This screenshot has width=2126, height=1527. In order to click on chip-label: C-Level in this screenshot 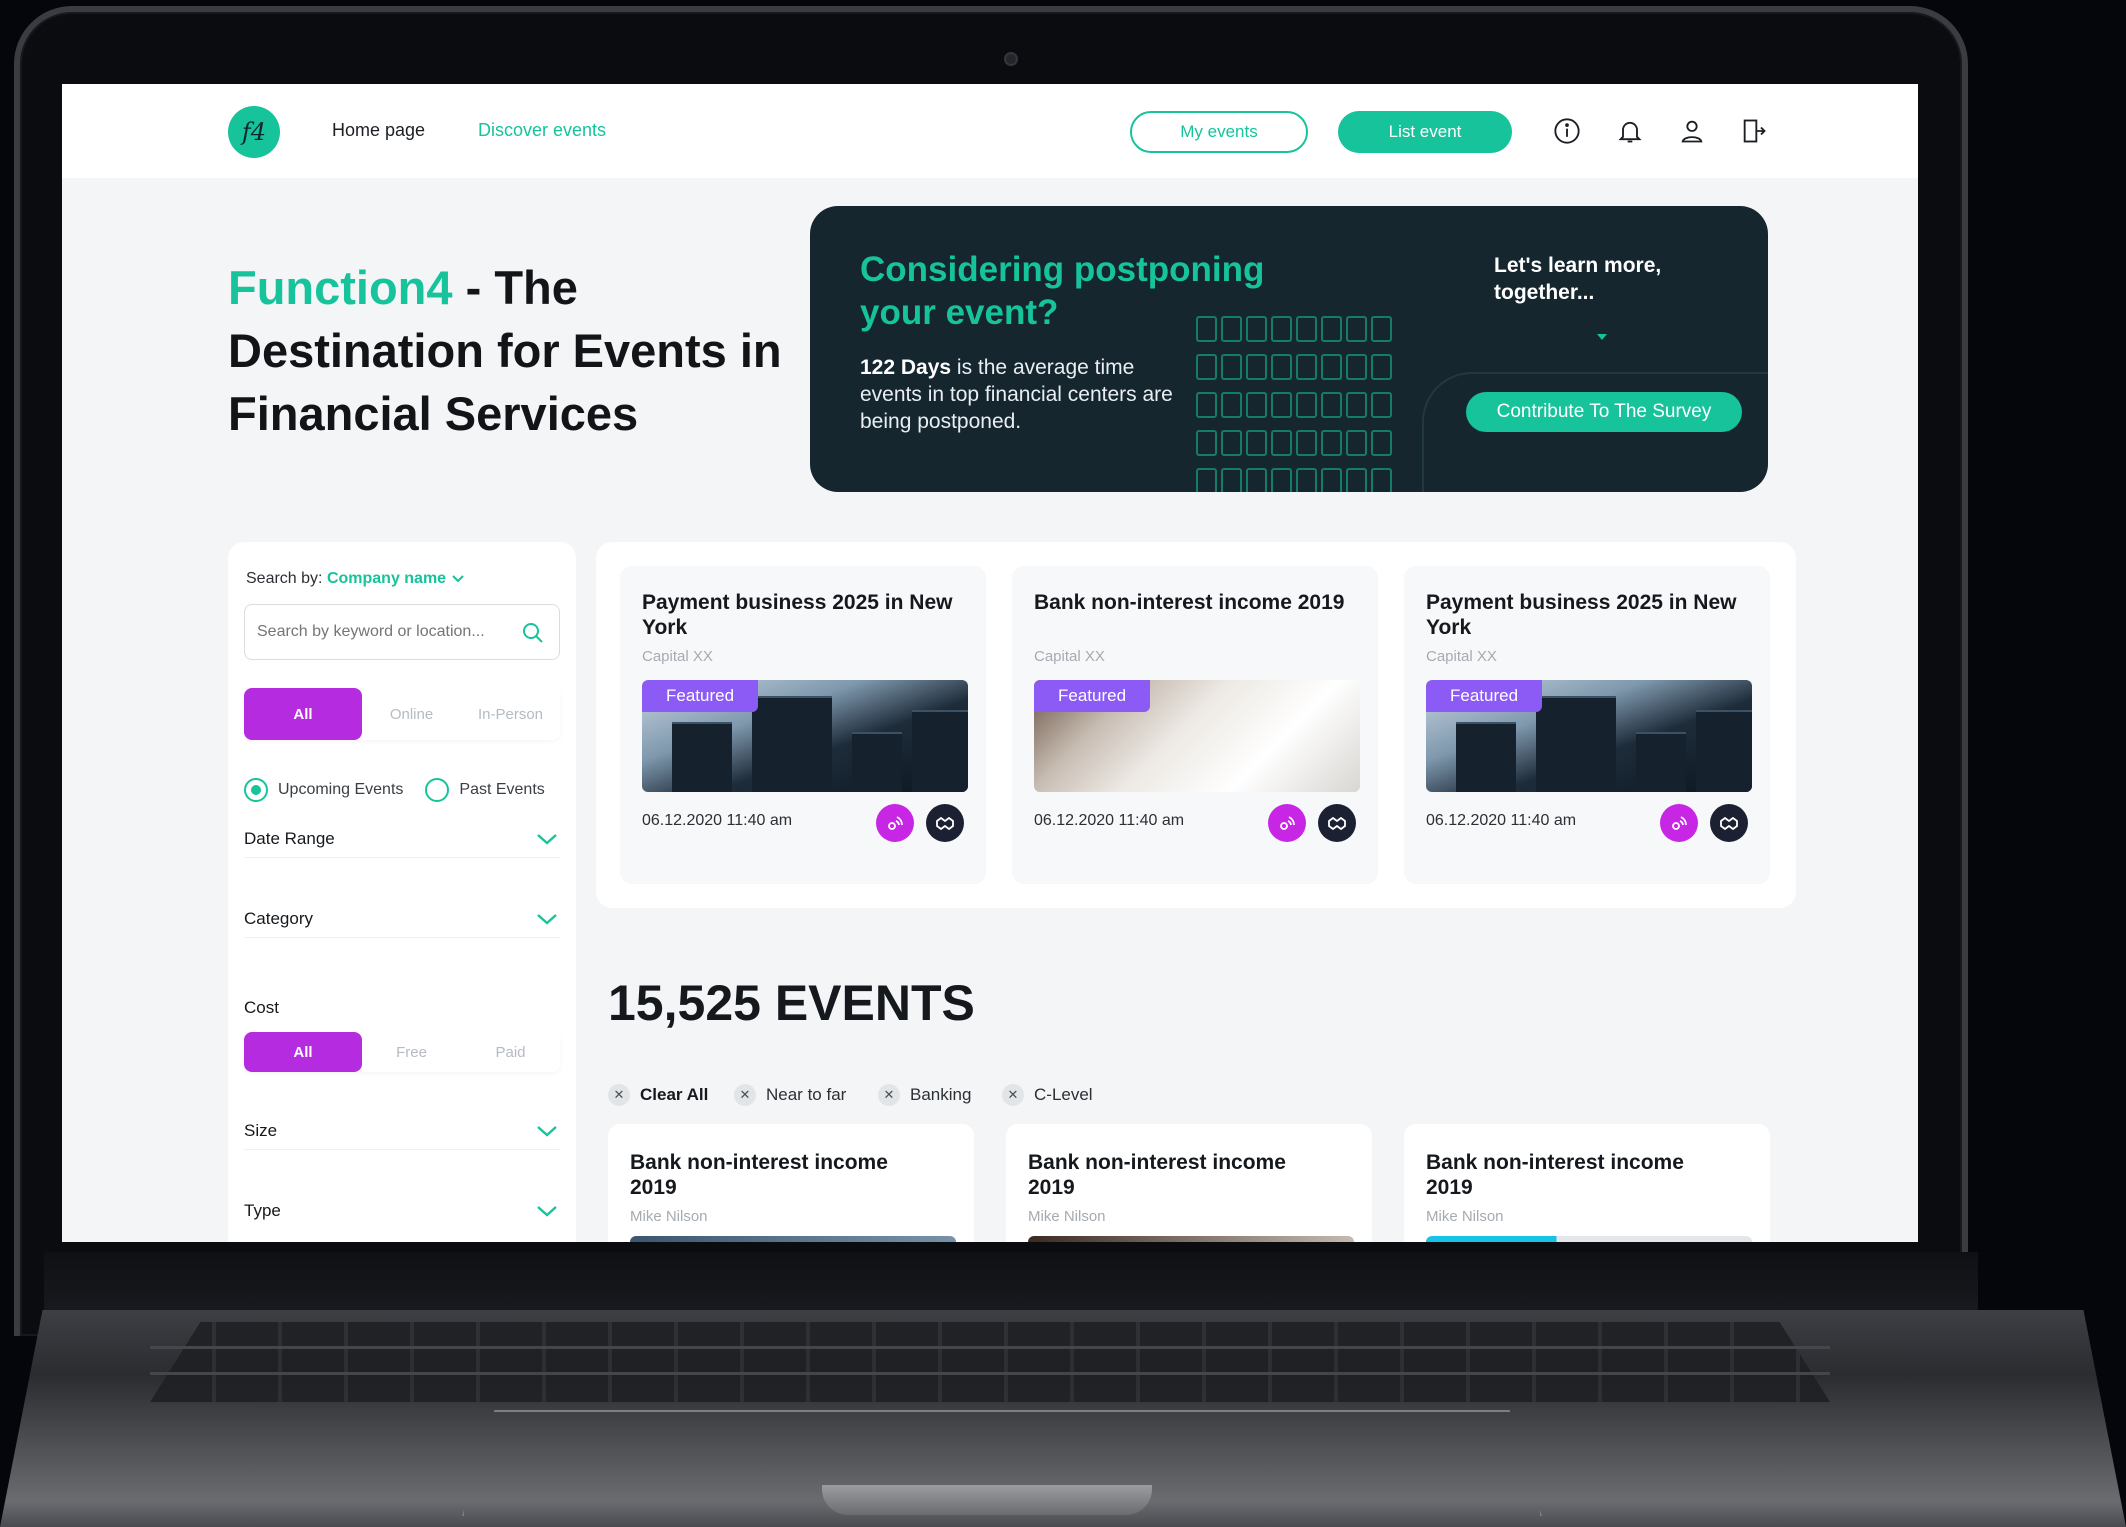, I will do `click(1063, 1094)`.